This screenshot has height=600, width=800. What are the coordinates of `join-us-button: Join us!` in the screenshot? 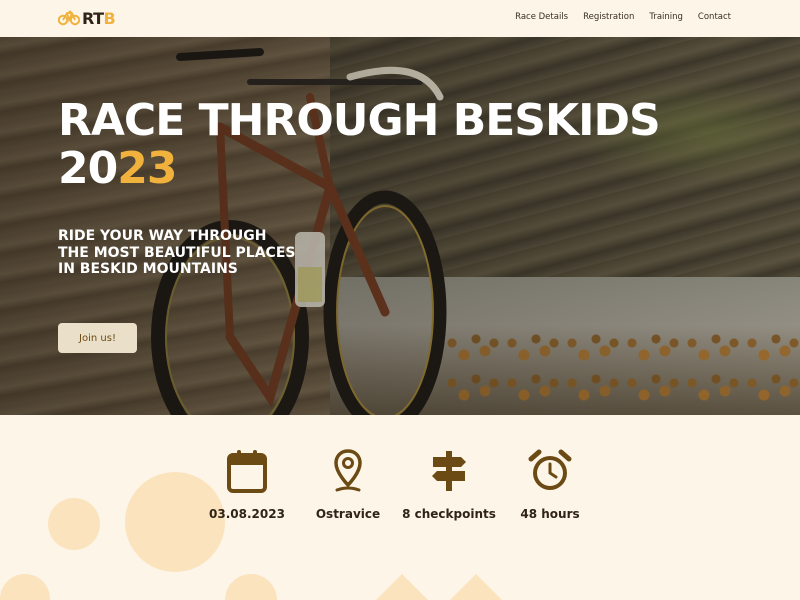 It's located at (97, 338).